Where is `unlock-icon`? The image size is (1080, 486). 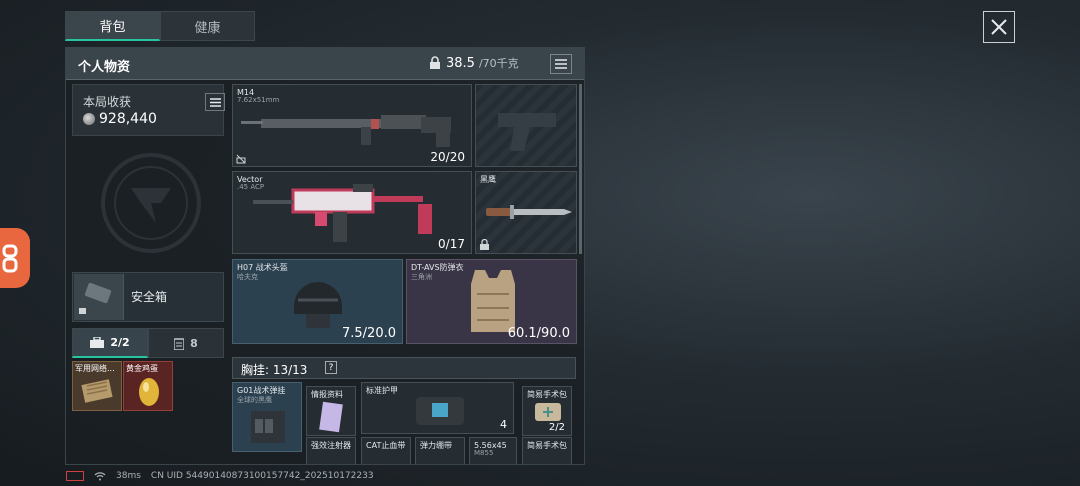 unlock-icon is located at coordinates (241, 159).